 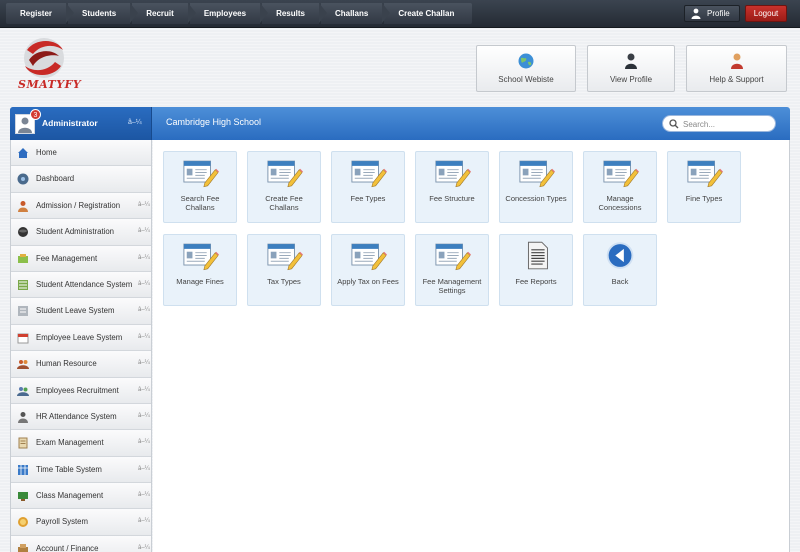 What do you see at coordinates (77, 390) in the screenshot?
I see `sidebar-item-label: Employees Recruitment` at bounding box center [77, 390].